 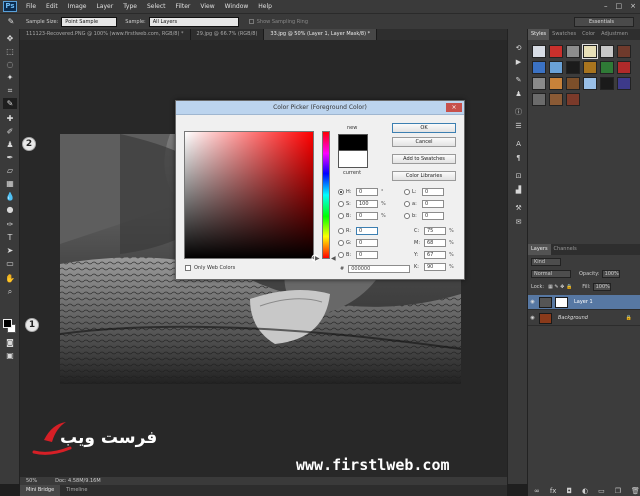 What do you see at coordinates (518, 176) in the screenshot?
I see `navigator-panel-icon: ⊡` at bounding box center [518, 176].